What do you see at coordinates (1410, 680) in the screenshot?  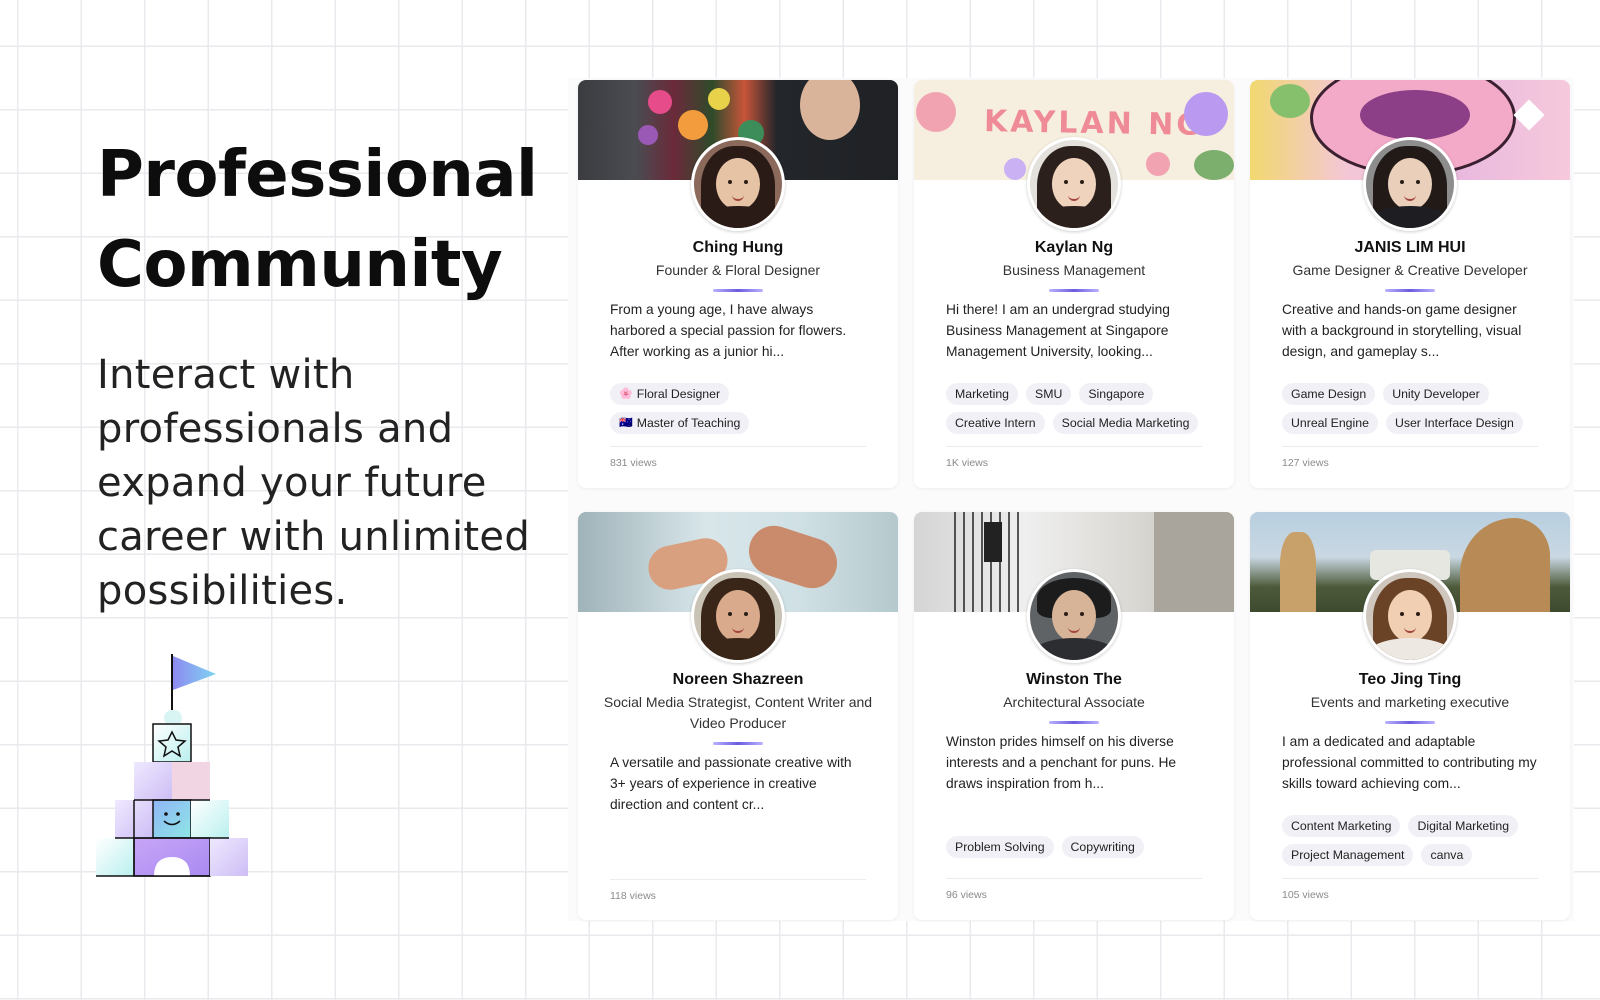 I see `profile-name: Teo Jing Ting` at bounding box center [1410, 680].